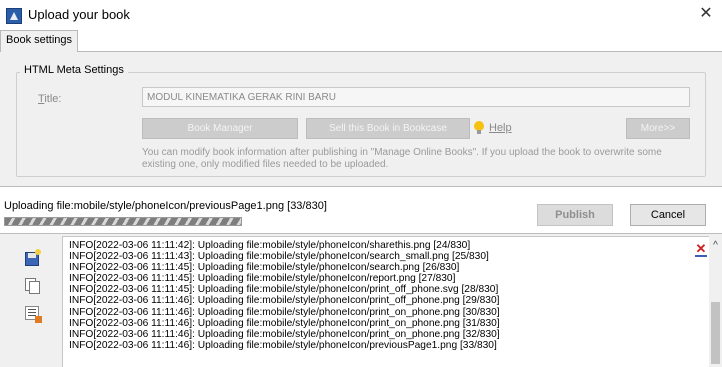  I want to click on scroll-thumb, so click(715, 333).